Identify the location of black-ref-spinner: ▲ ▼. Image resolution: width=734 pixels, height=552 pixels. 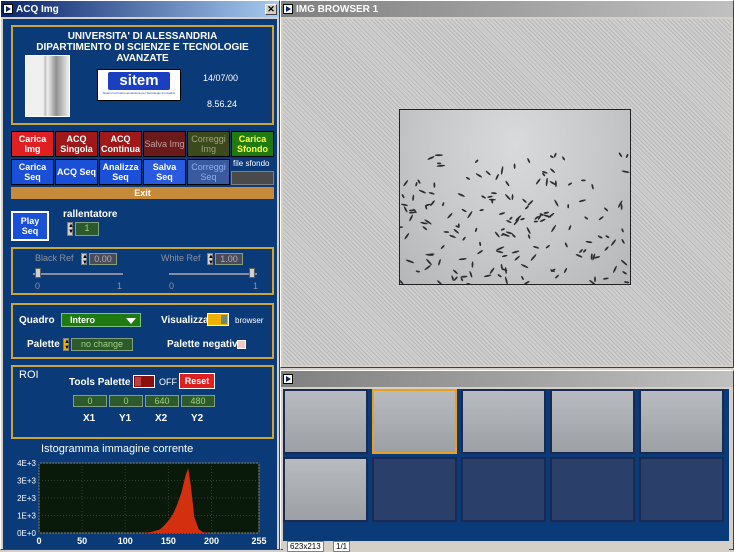
(84, 259).